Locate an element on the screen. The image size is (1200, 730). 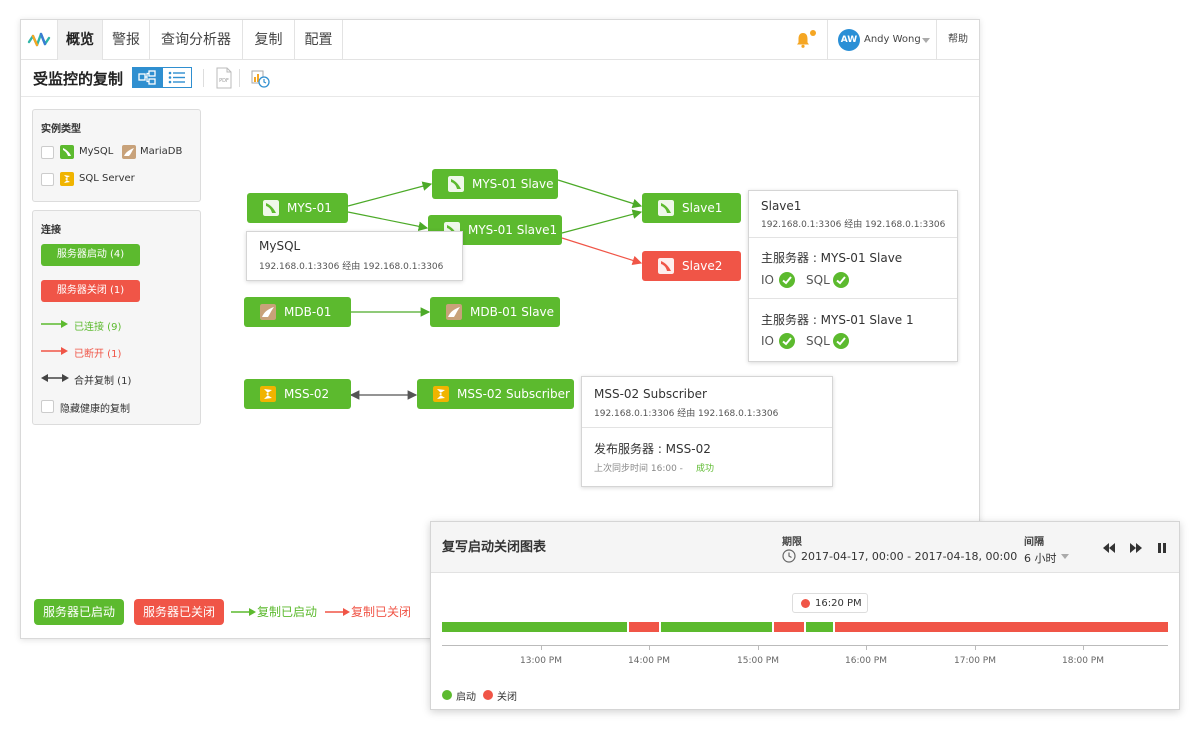
link-mys01-slave-to-slave1 is located at coordinates (600, 194).